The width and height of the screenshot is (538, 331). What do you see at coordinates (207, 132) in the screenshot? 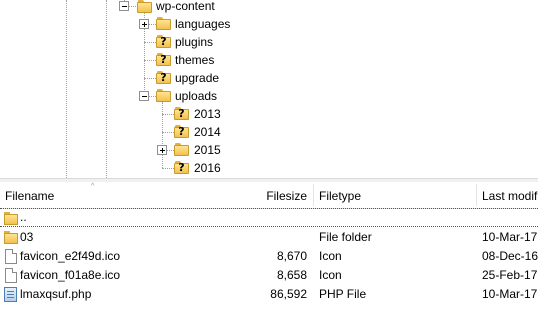
I see `tree-item-2014: 2014` at bounding box center [207, 132].